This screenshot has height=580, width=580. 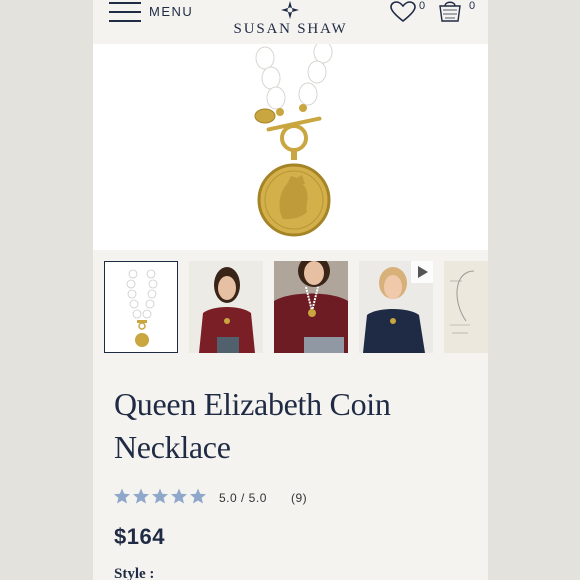 I want to click on review-count: (9), so click(x=299, y=498).